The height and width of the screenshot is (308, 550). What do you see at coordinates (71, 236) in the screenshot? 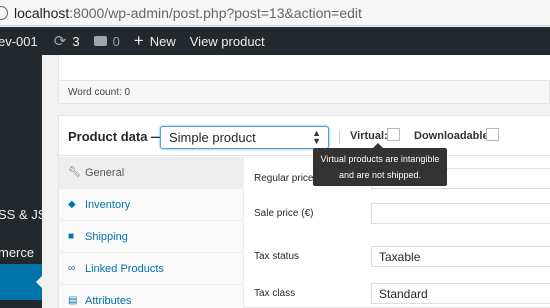
I see `truck-icon: ■` at bounding box center [71, 236].